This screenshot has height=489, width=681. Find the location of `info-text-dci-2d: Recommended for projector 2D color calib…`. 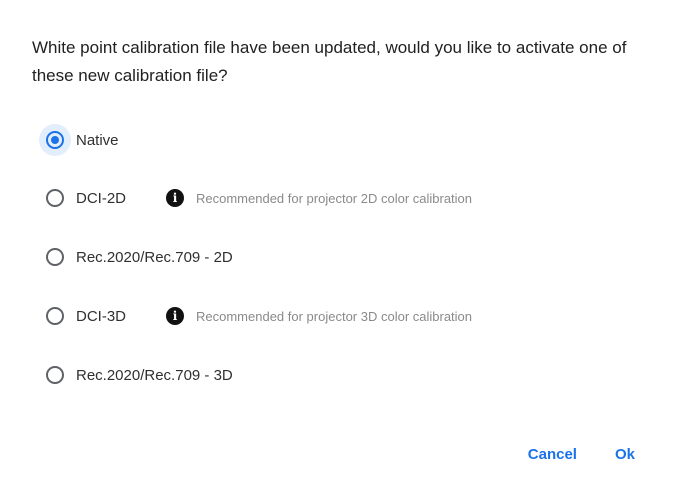

info-text-dci-2d: Recommended for projector 2D color calib… is located at coordinates (334, 198).